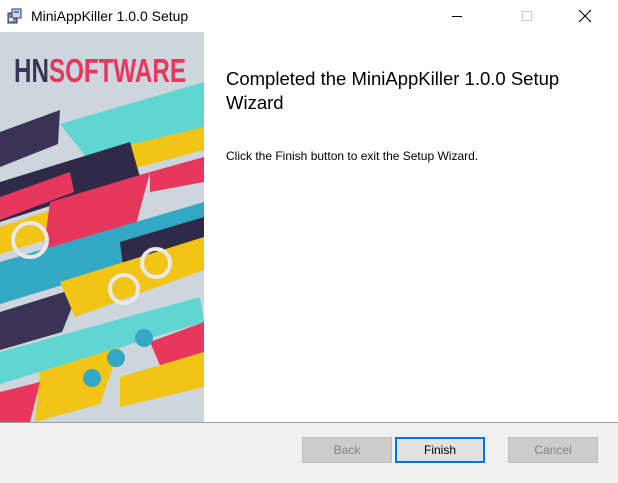 This screenshot has height=483, width=618. Describe the element at coordinates (117, 70) in the screenshot. I see `brand-suffix: SOFTWARE` at that location.